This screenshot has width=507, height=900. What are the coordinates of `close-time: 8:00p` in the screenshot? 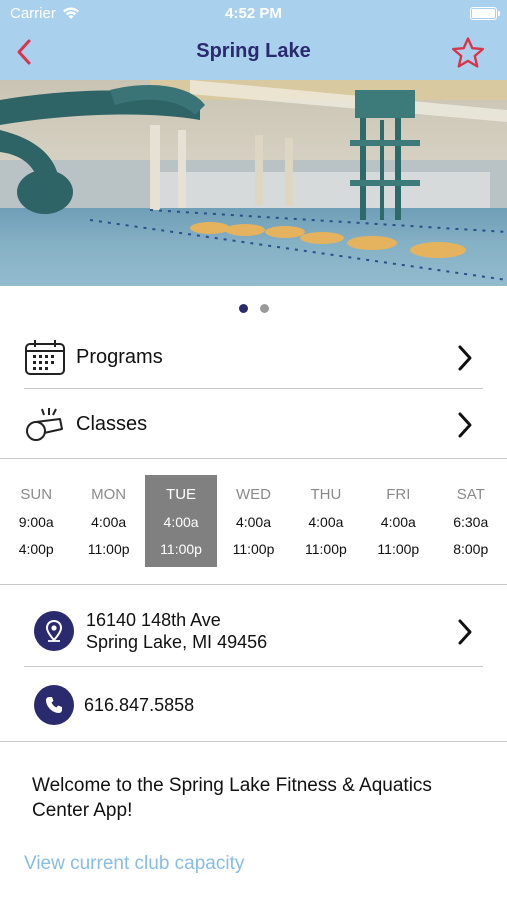 It's located at (471, 549).